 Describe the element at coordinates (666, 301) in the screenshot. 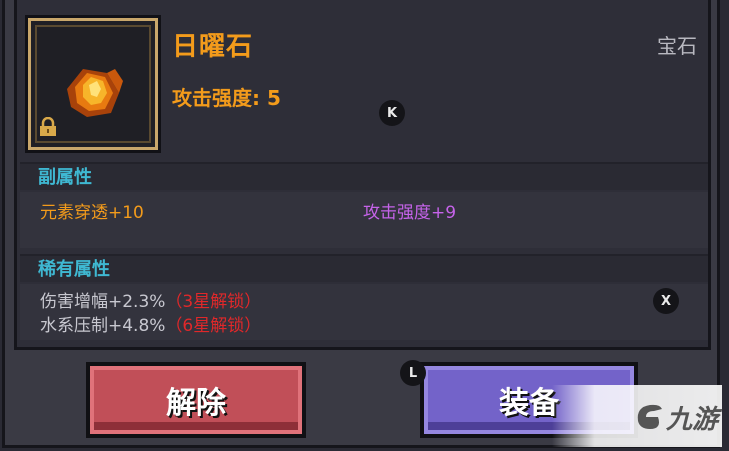

I see `x-key-hint: X` at that location.